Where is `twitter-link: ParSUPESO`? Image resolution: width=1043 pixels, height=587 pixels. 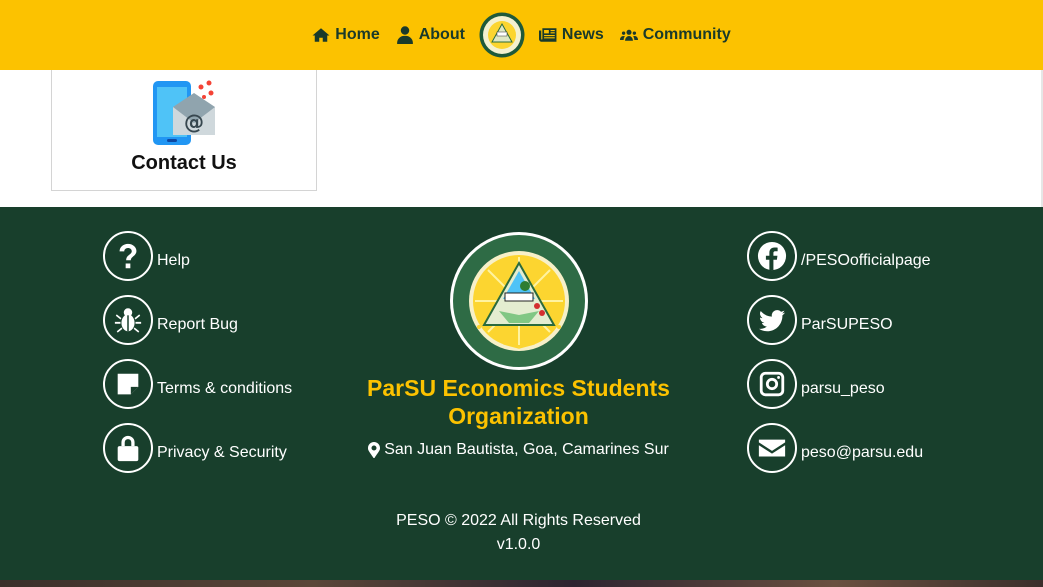 twitter-link: ParSUPESO is located at coordinates (820, 320).